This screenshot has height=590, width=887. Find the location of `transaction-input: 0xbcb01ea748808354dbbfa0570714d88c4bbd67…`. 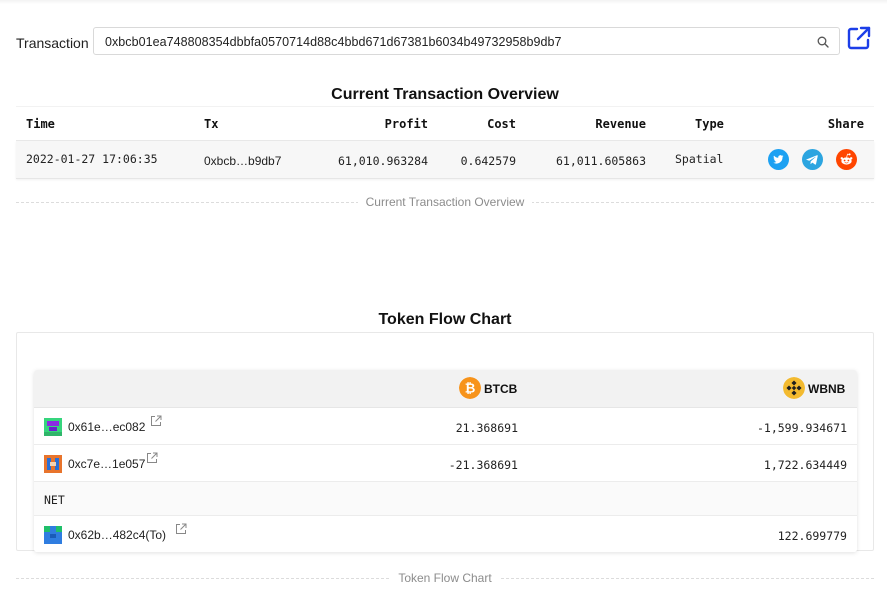

transaction-input: 0xbcb01ea748808354dbbfa0570714d88c4bbd67… is located at coordinates (466, 41).